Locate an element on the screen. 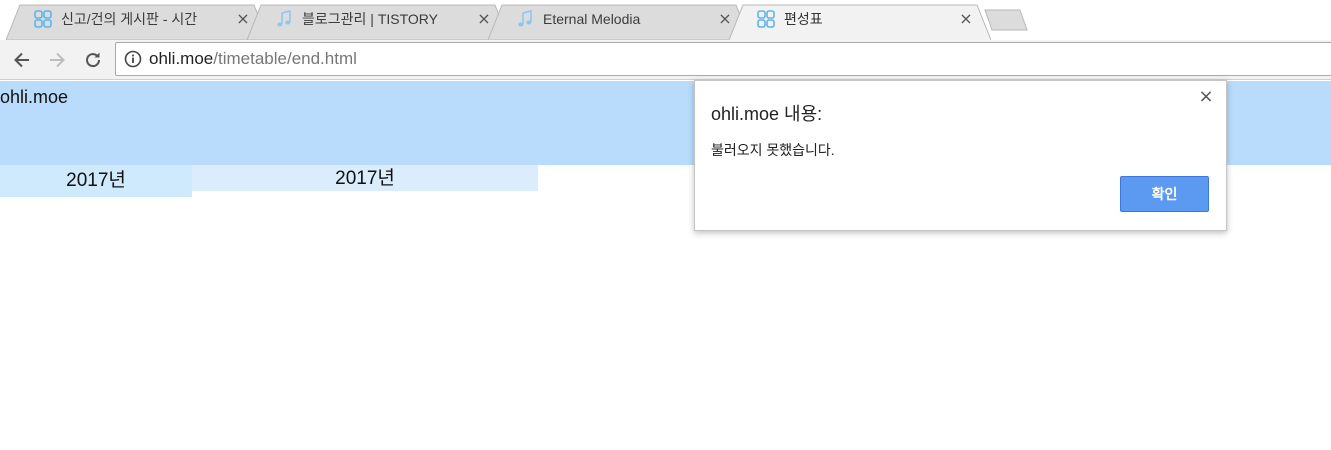 The image size is (1331, 450). url-text: ohli.moe/timetable/end.html is located at coordinates (253, 59).